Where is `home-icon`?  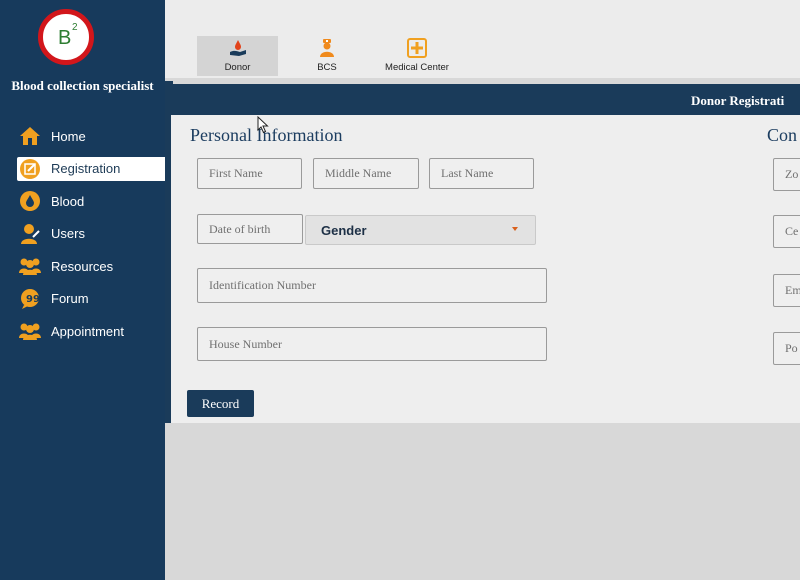
home-icon is located at coordinates (30, 136).